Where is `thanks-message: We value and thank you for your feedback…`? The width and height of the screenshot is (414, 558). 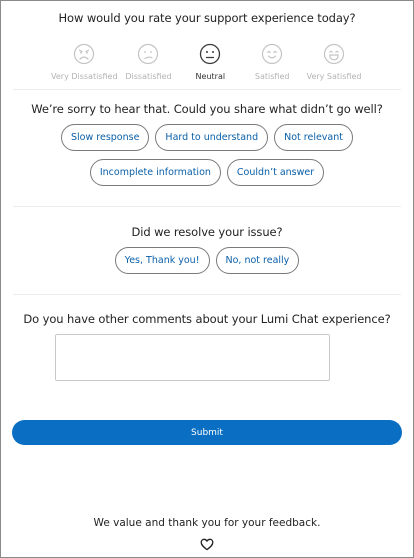
thanks-message: We value and thank you for your feedback… is located at coordinates (207, 523).